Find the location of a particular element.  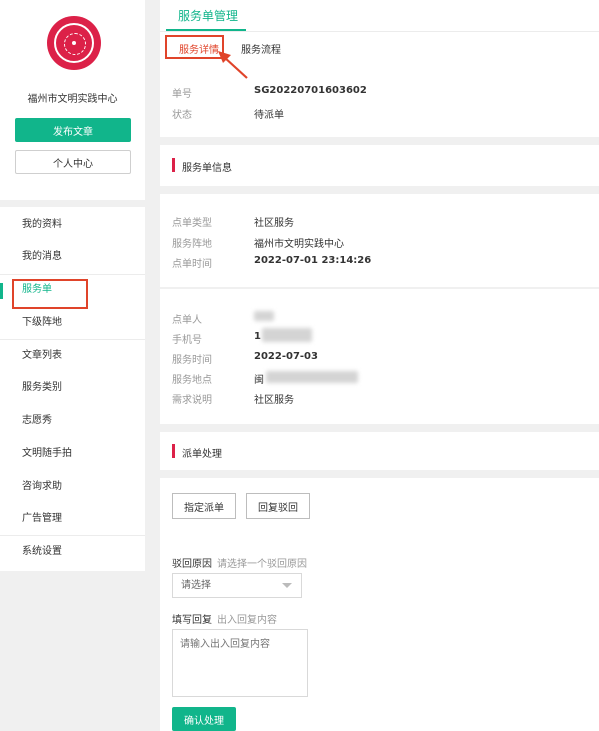

redacted-name is located at coordinates (264, 316).